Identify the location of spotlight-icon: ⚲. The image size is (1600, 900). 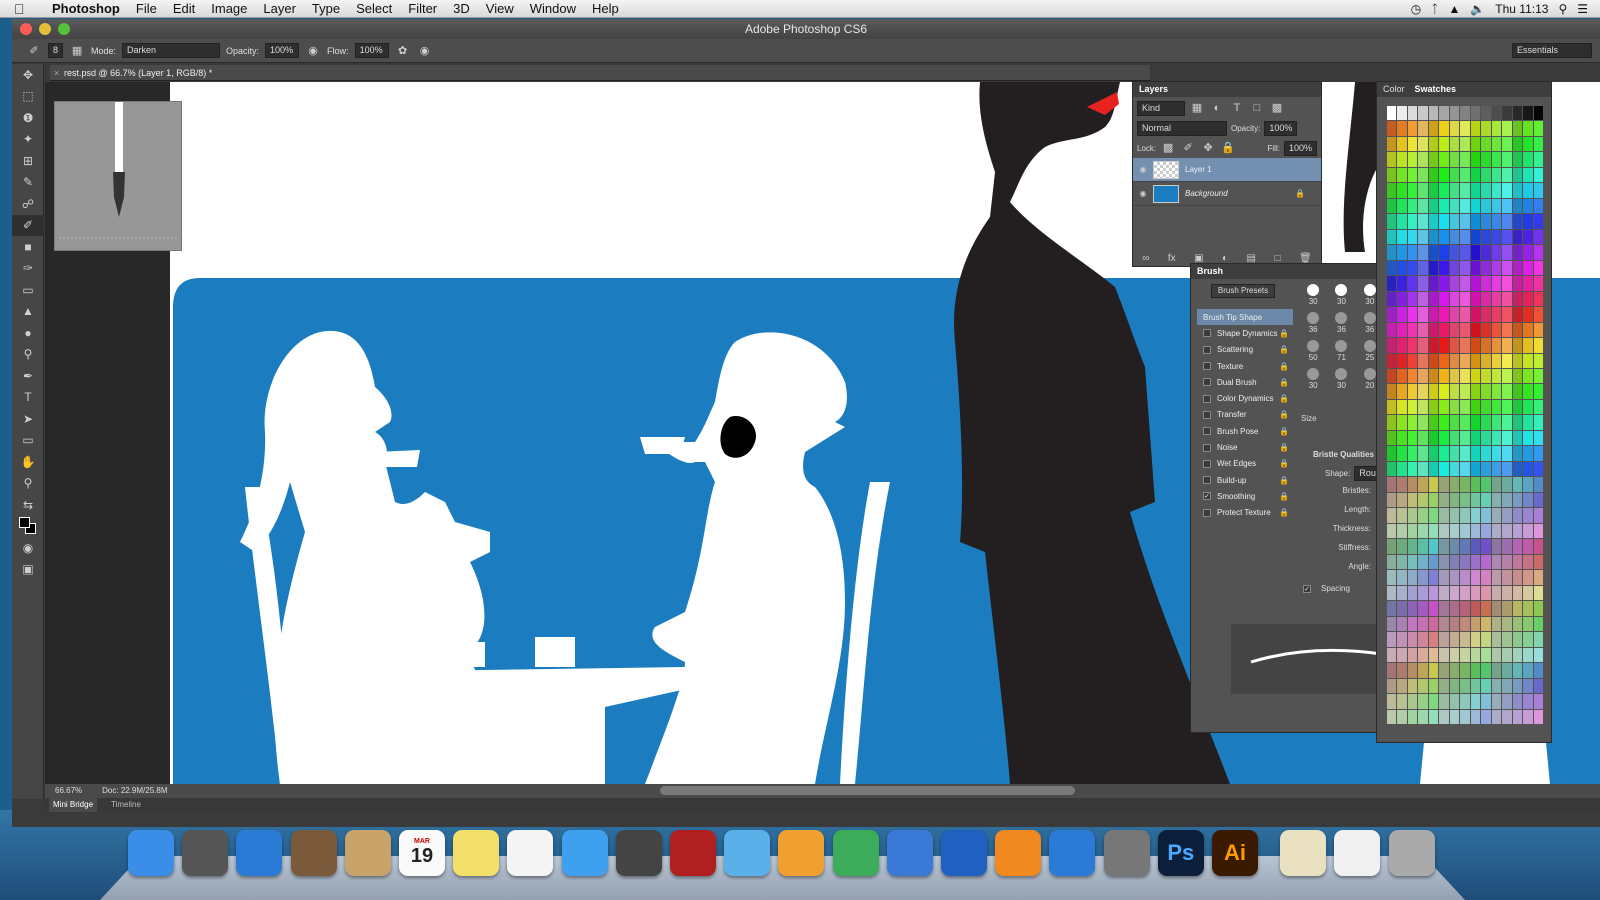
(1562, 9).